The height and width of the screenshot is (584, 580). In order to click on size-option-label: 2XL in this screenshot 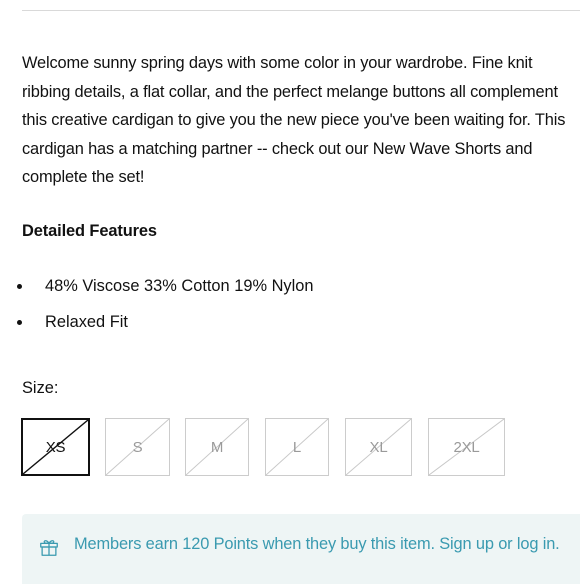, I will do `click(466, 447)`.